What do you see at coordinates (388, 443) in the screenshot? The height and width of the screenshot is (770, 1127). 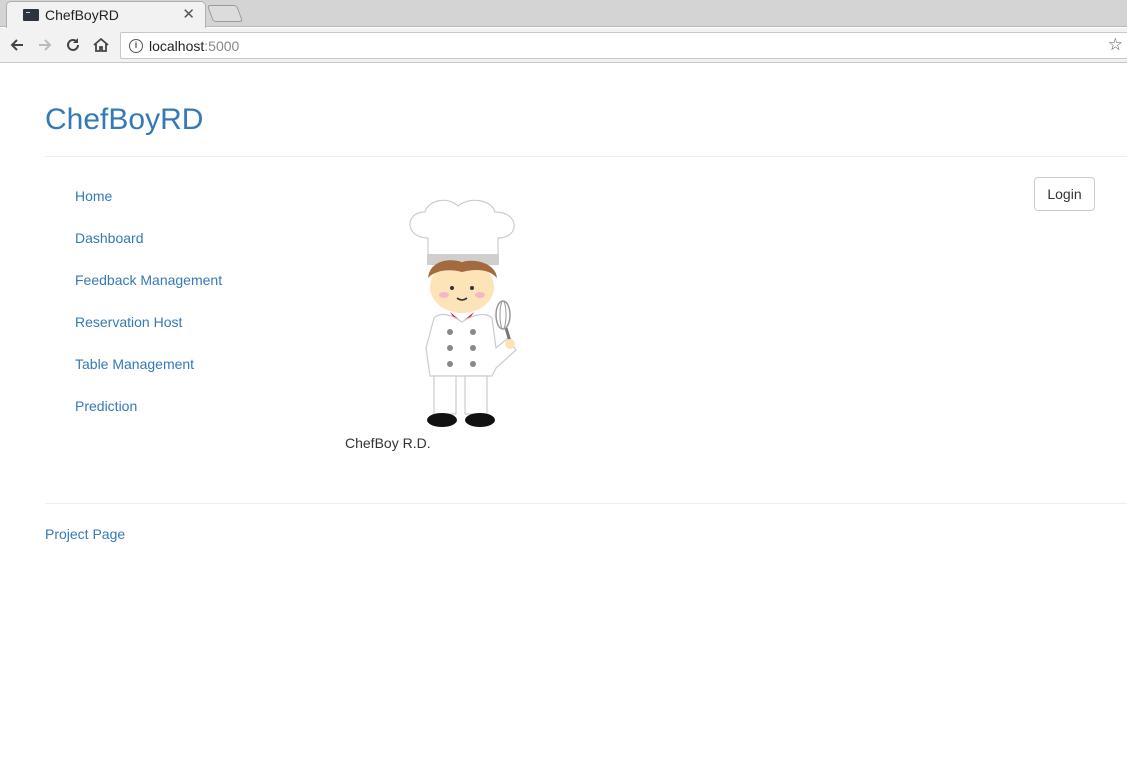 I see `chef-caption: ChefBoy R.D.` at bounding box center [388, 443].